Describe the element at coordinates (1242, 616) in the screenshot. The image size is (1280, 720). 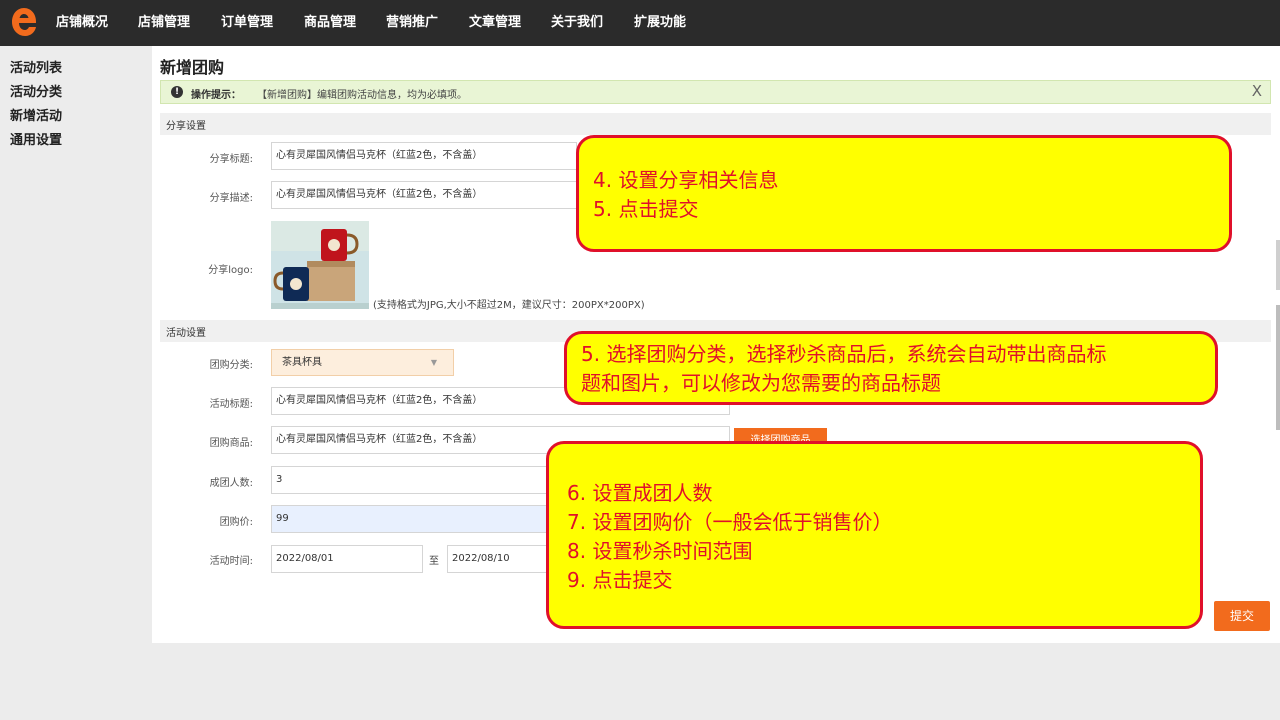
I see `submit-button: 提交` at that location.